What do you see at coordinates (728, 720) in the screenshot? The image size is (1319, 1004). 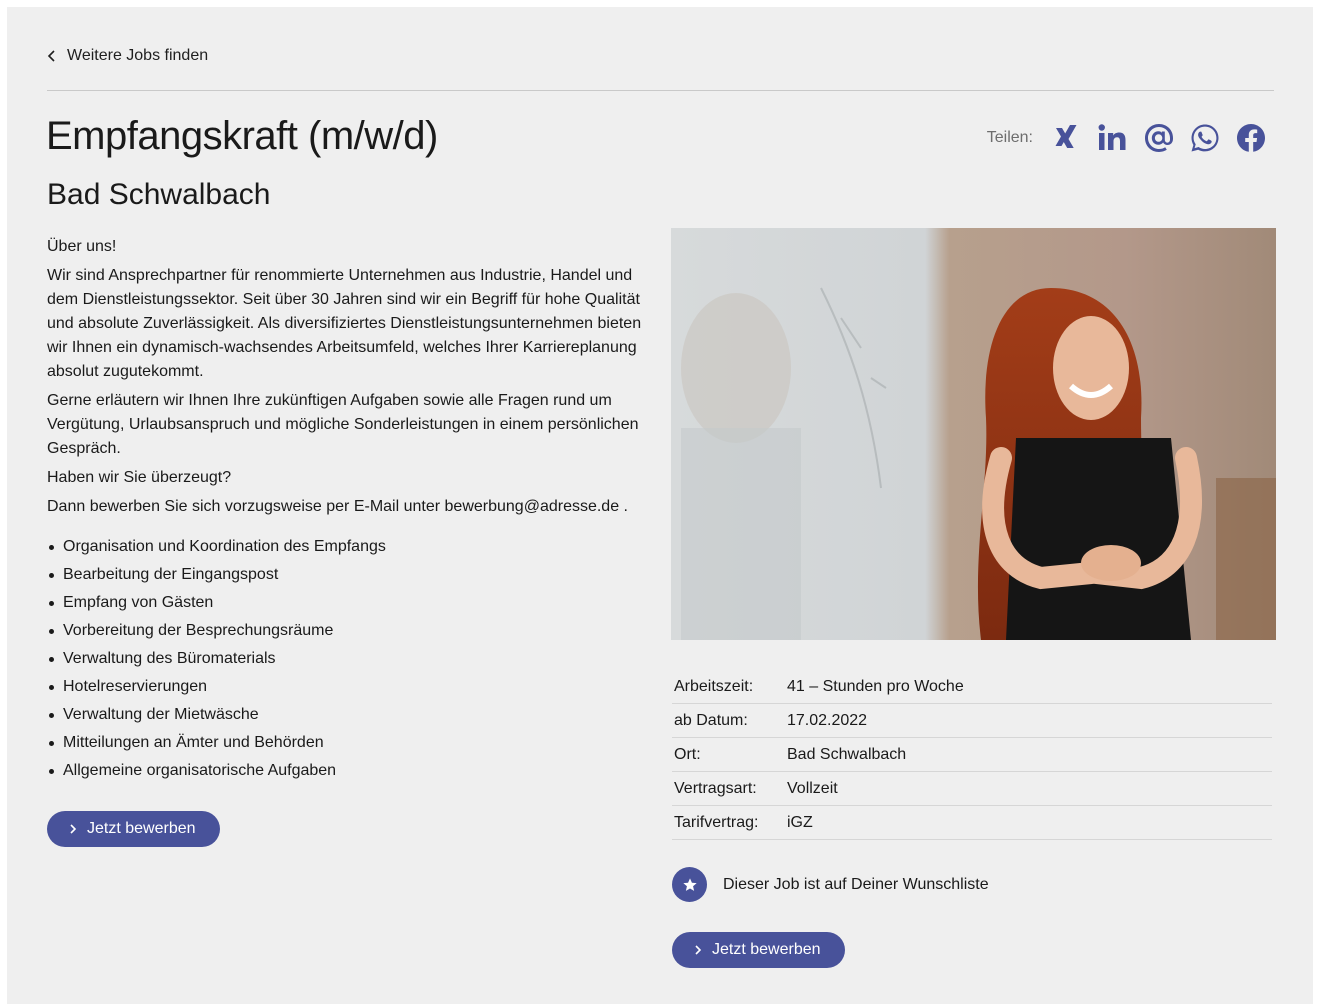 I see `detail-key: ab Datum:` at bounding box center [728, 720].